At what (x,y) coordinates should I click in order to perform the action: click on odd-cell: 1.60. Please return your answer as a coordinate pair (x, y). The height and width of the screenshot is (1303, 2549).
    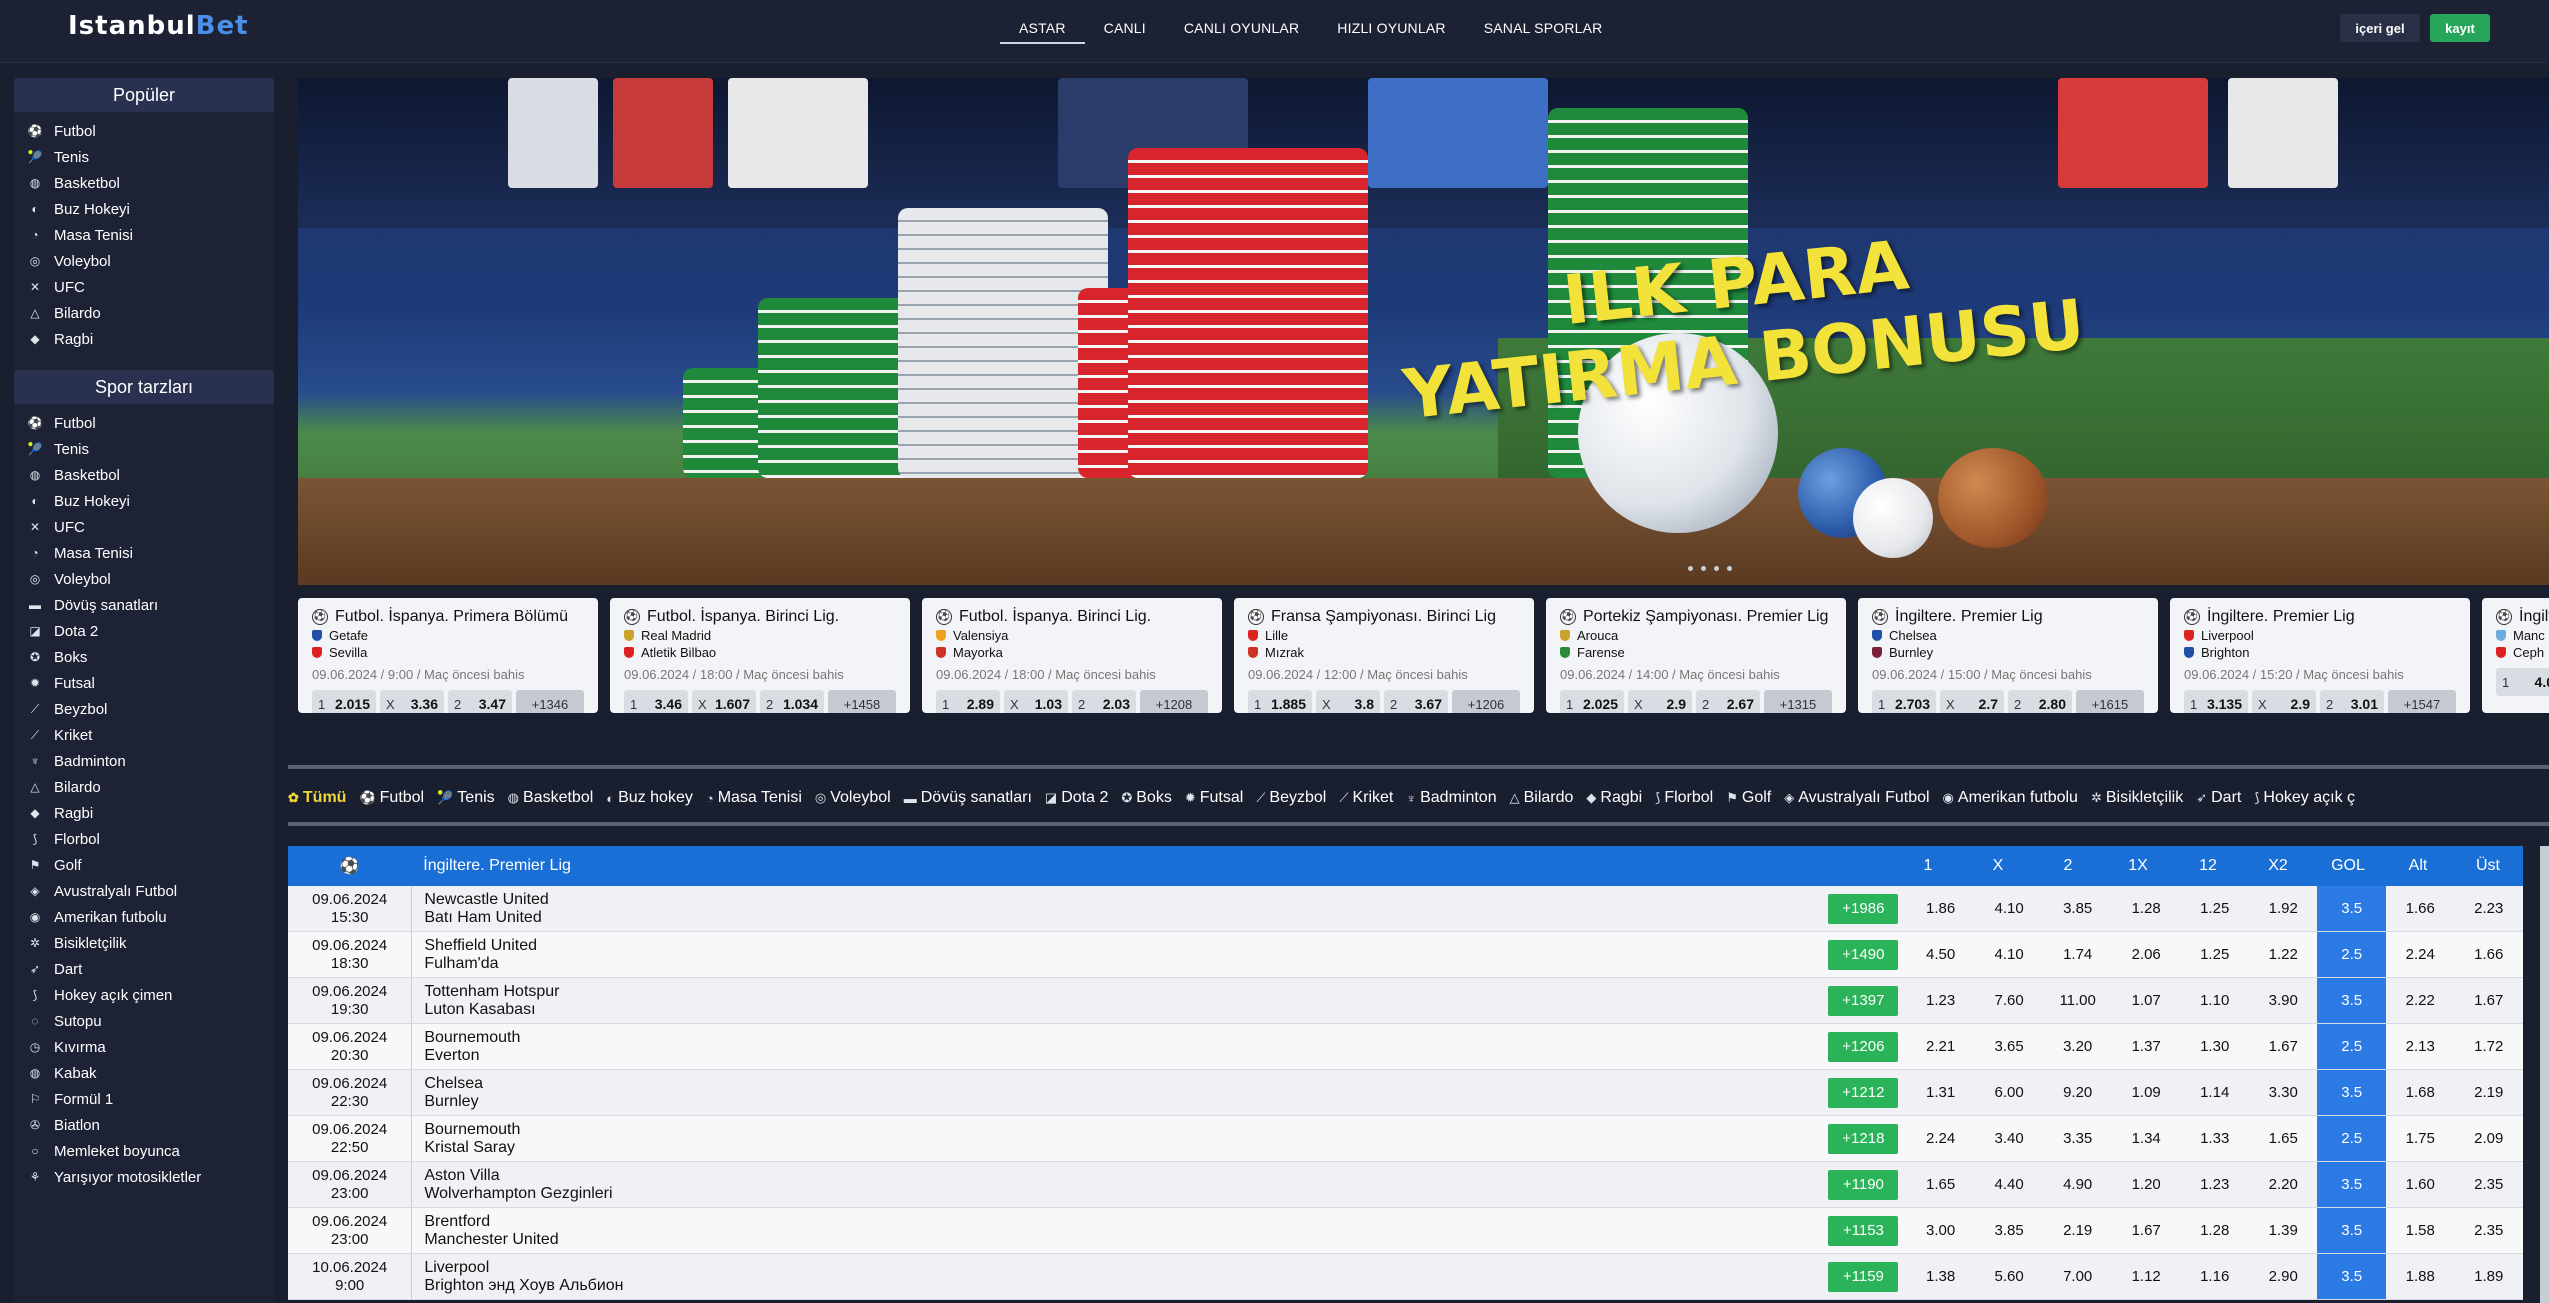
    Looking at the image, I should click on (2420, 1184).